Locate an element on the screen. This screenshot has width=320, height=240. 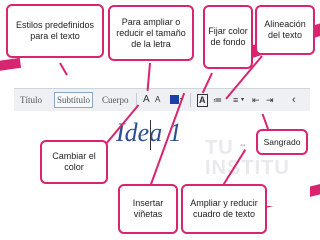
text-color-icon is located at coordinates (174, 99).